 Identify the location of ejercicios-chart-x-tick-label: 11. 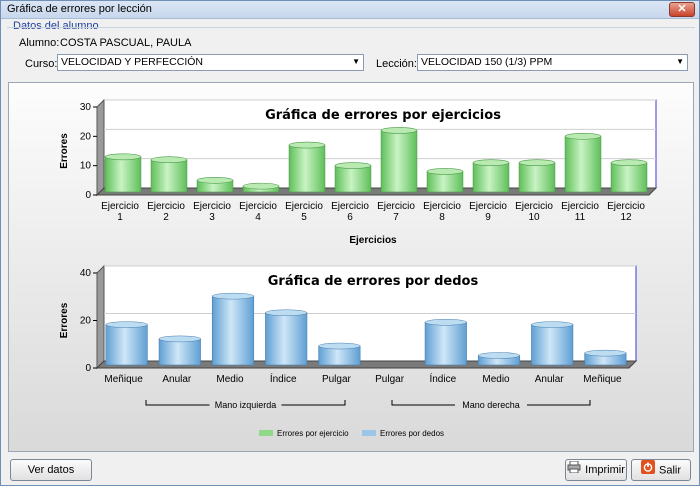
(580, 217).